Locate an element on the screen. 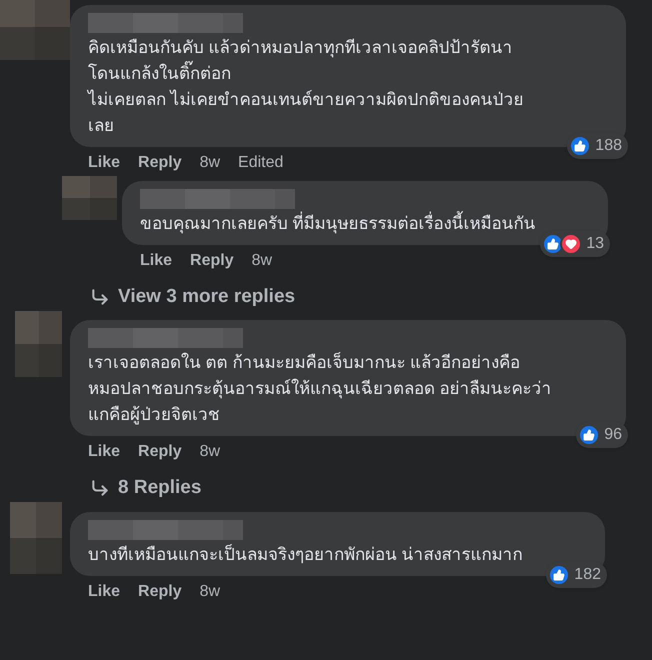 The width and height of the screenshot is (652, 660). comment-text: แกคือผู้ป่วยจิตเวช is located at coordinates (154, 415).